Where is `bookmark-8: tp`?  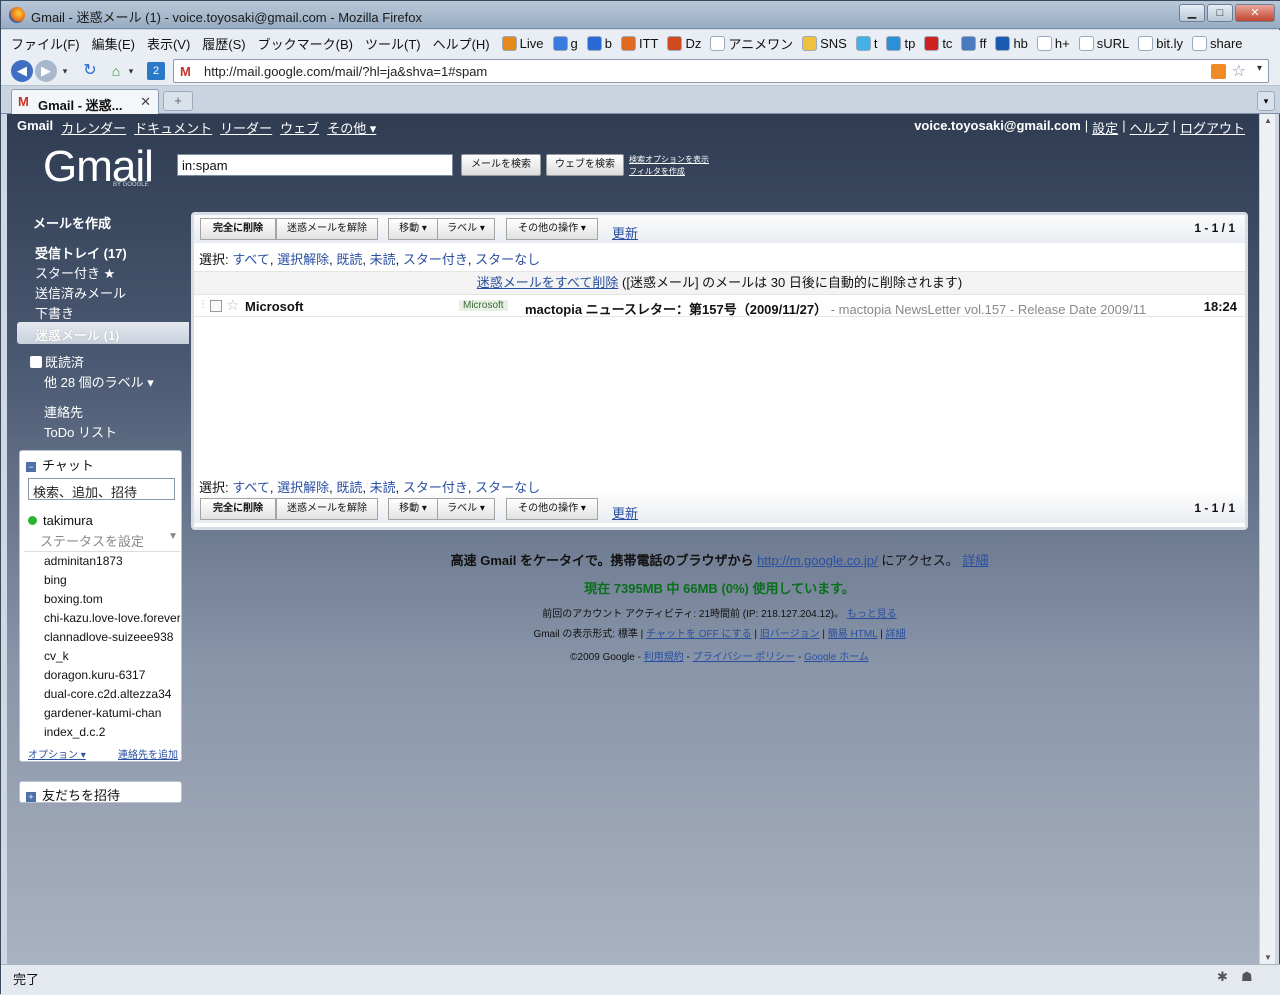
bookmark-8: tp is located at coordinates (900, 43).